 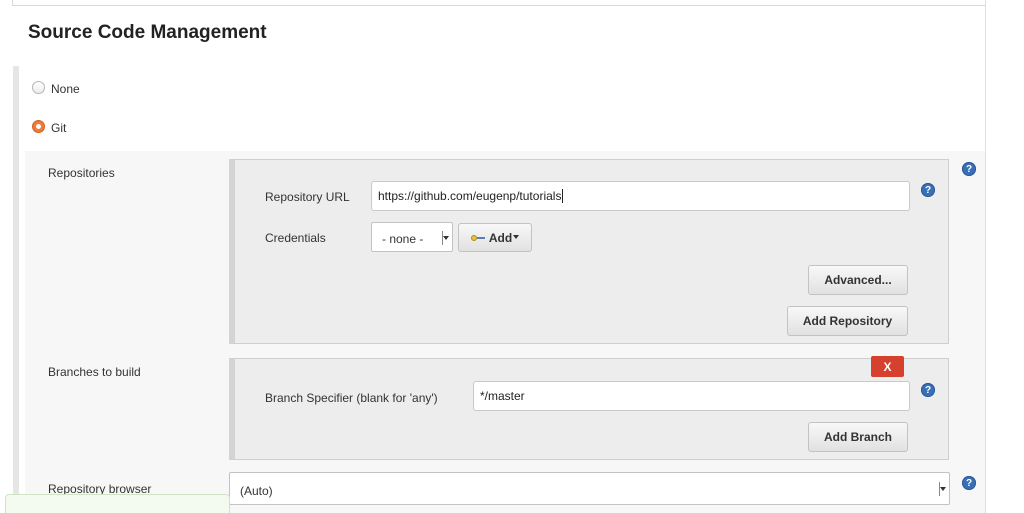 I want to click on repositories-help-icon: ?, so click(x=969, y=169).